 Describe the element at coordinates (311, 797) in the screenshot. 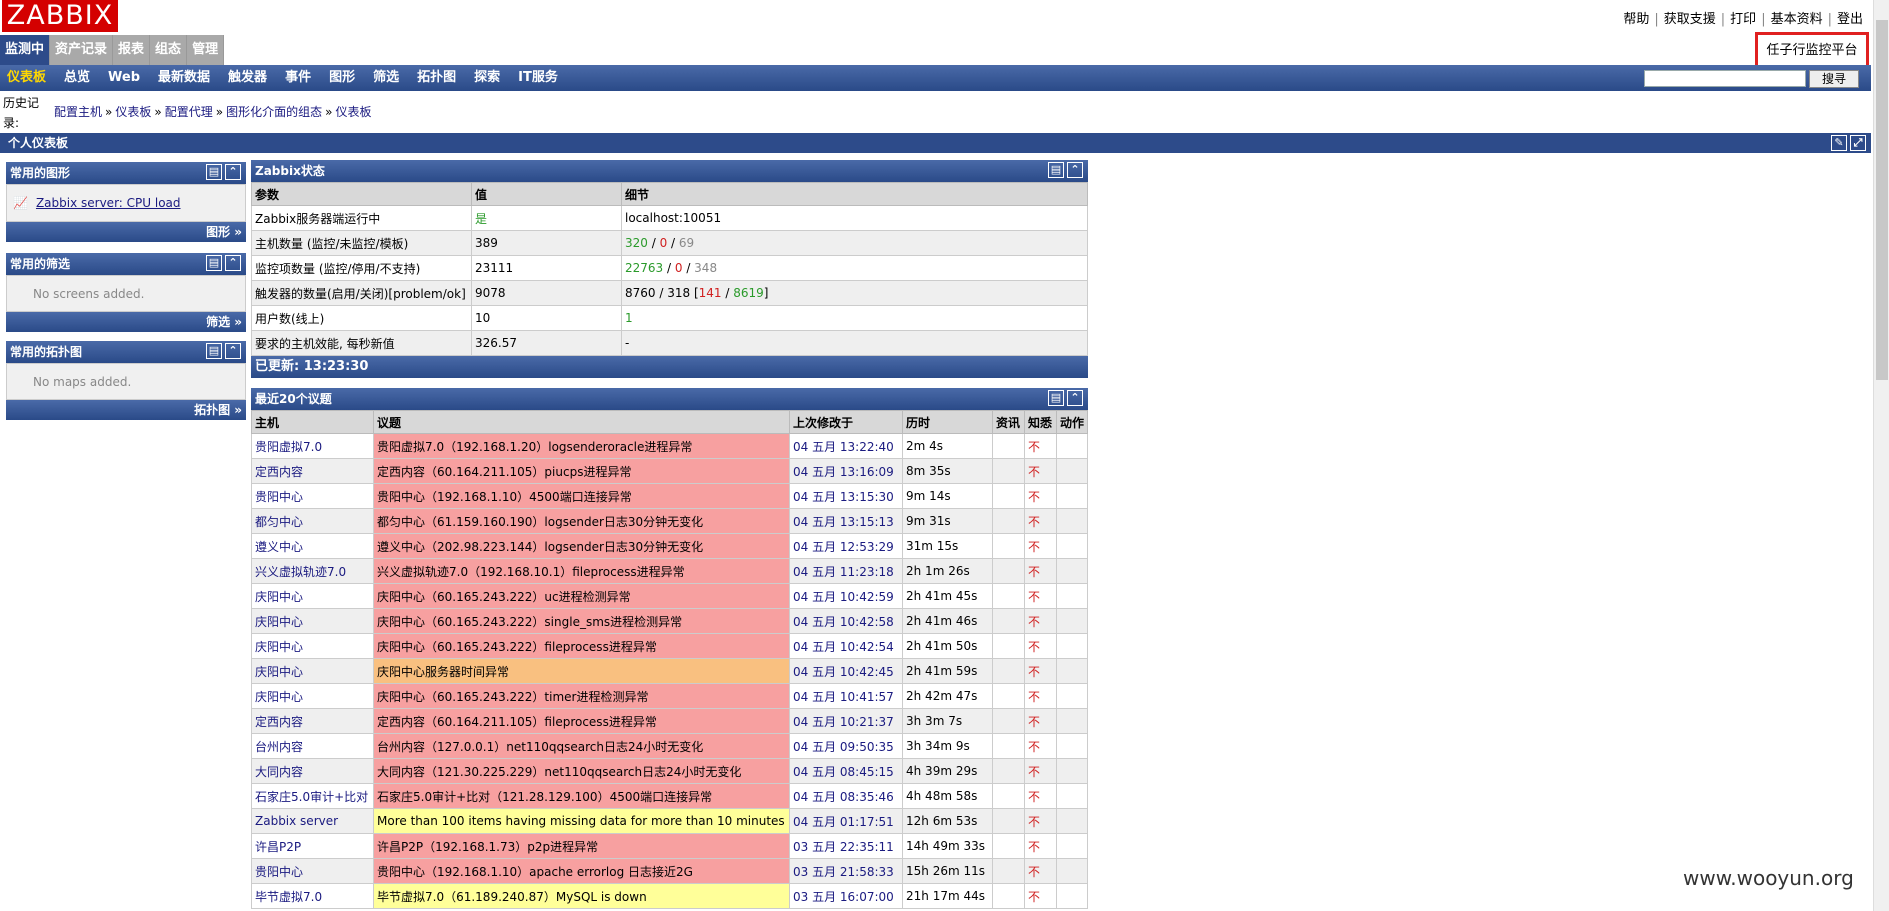

I see `host-link: 石家庄5.0审计+比对` at that location.